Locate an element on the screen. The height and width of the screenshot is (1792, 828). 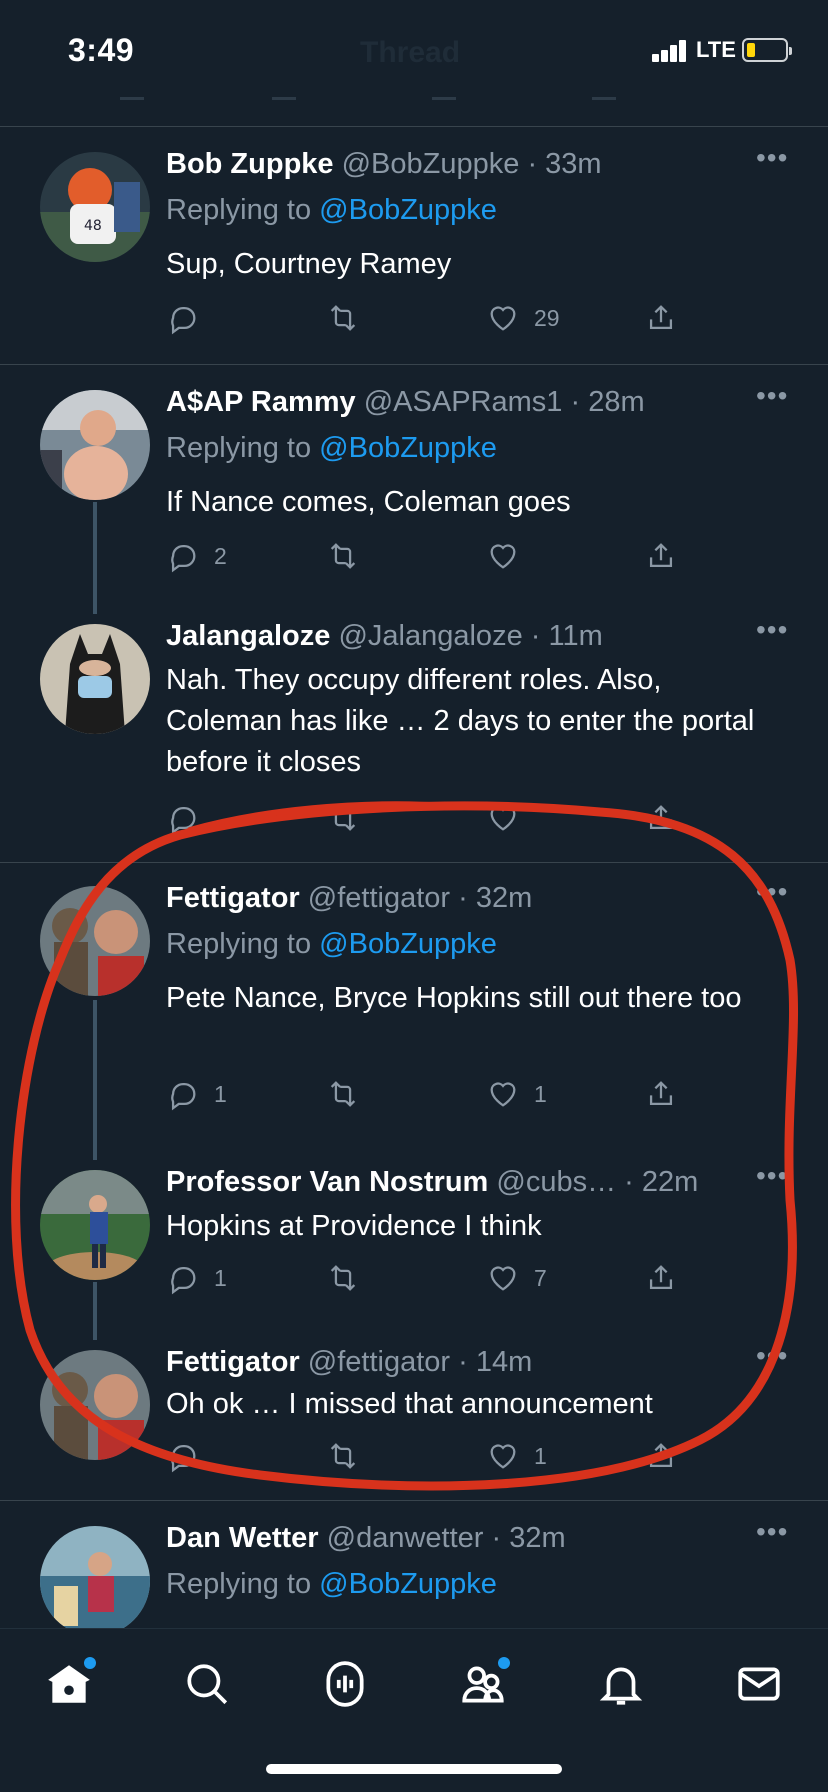
author-name: Professor Van Nostrum is located at coordinates (327, 1182).